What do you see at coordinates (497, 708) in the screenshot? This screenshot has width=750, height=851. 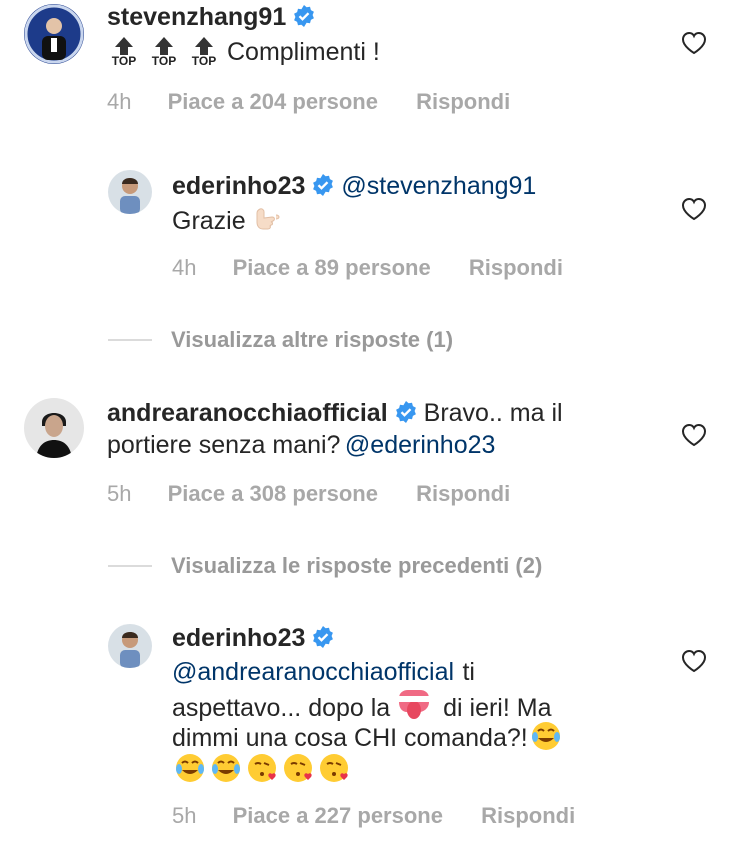 I see `comment-text: di ieri! Ma` at bounding box center [497, 708].